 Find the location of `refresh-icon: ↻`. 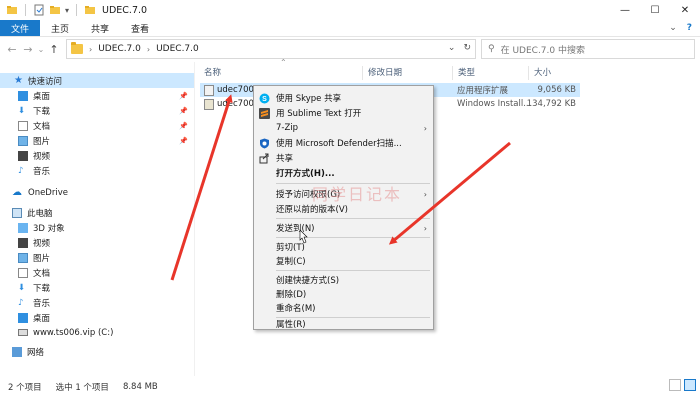

refresh-icon: ↻ is located at coordinates (467, 48).